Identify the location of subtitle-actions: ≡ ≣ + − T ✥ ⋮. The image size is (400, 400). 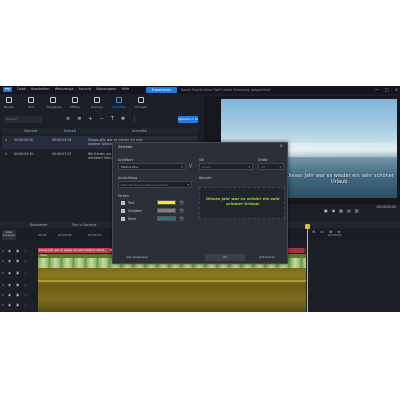
(101, 119).